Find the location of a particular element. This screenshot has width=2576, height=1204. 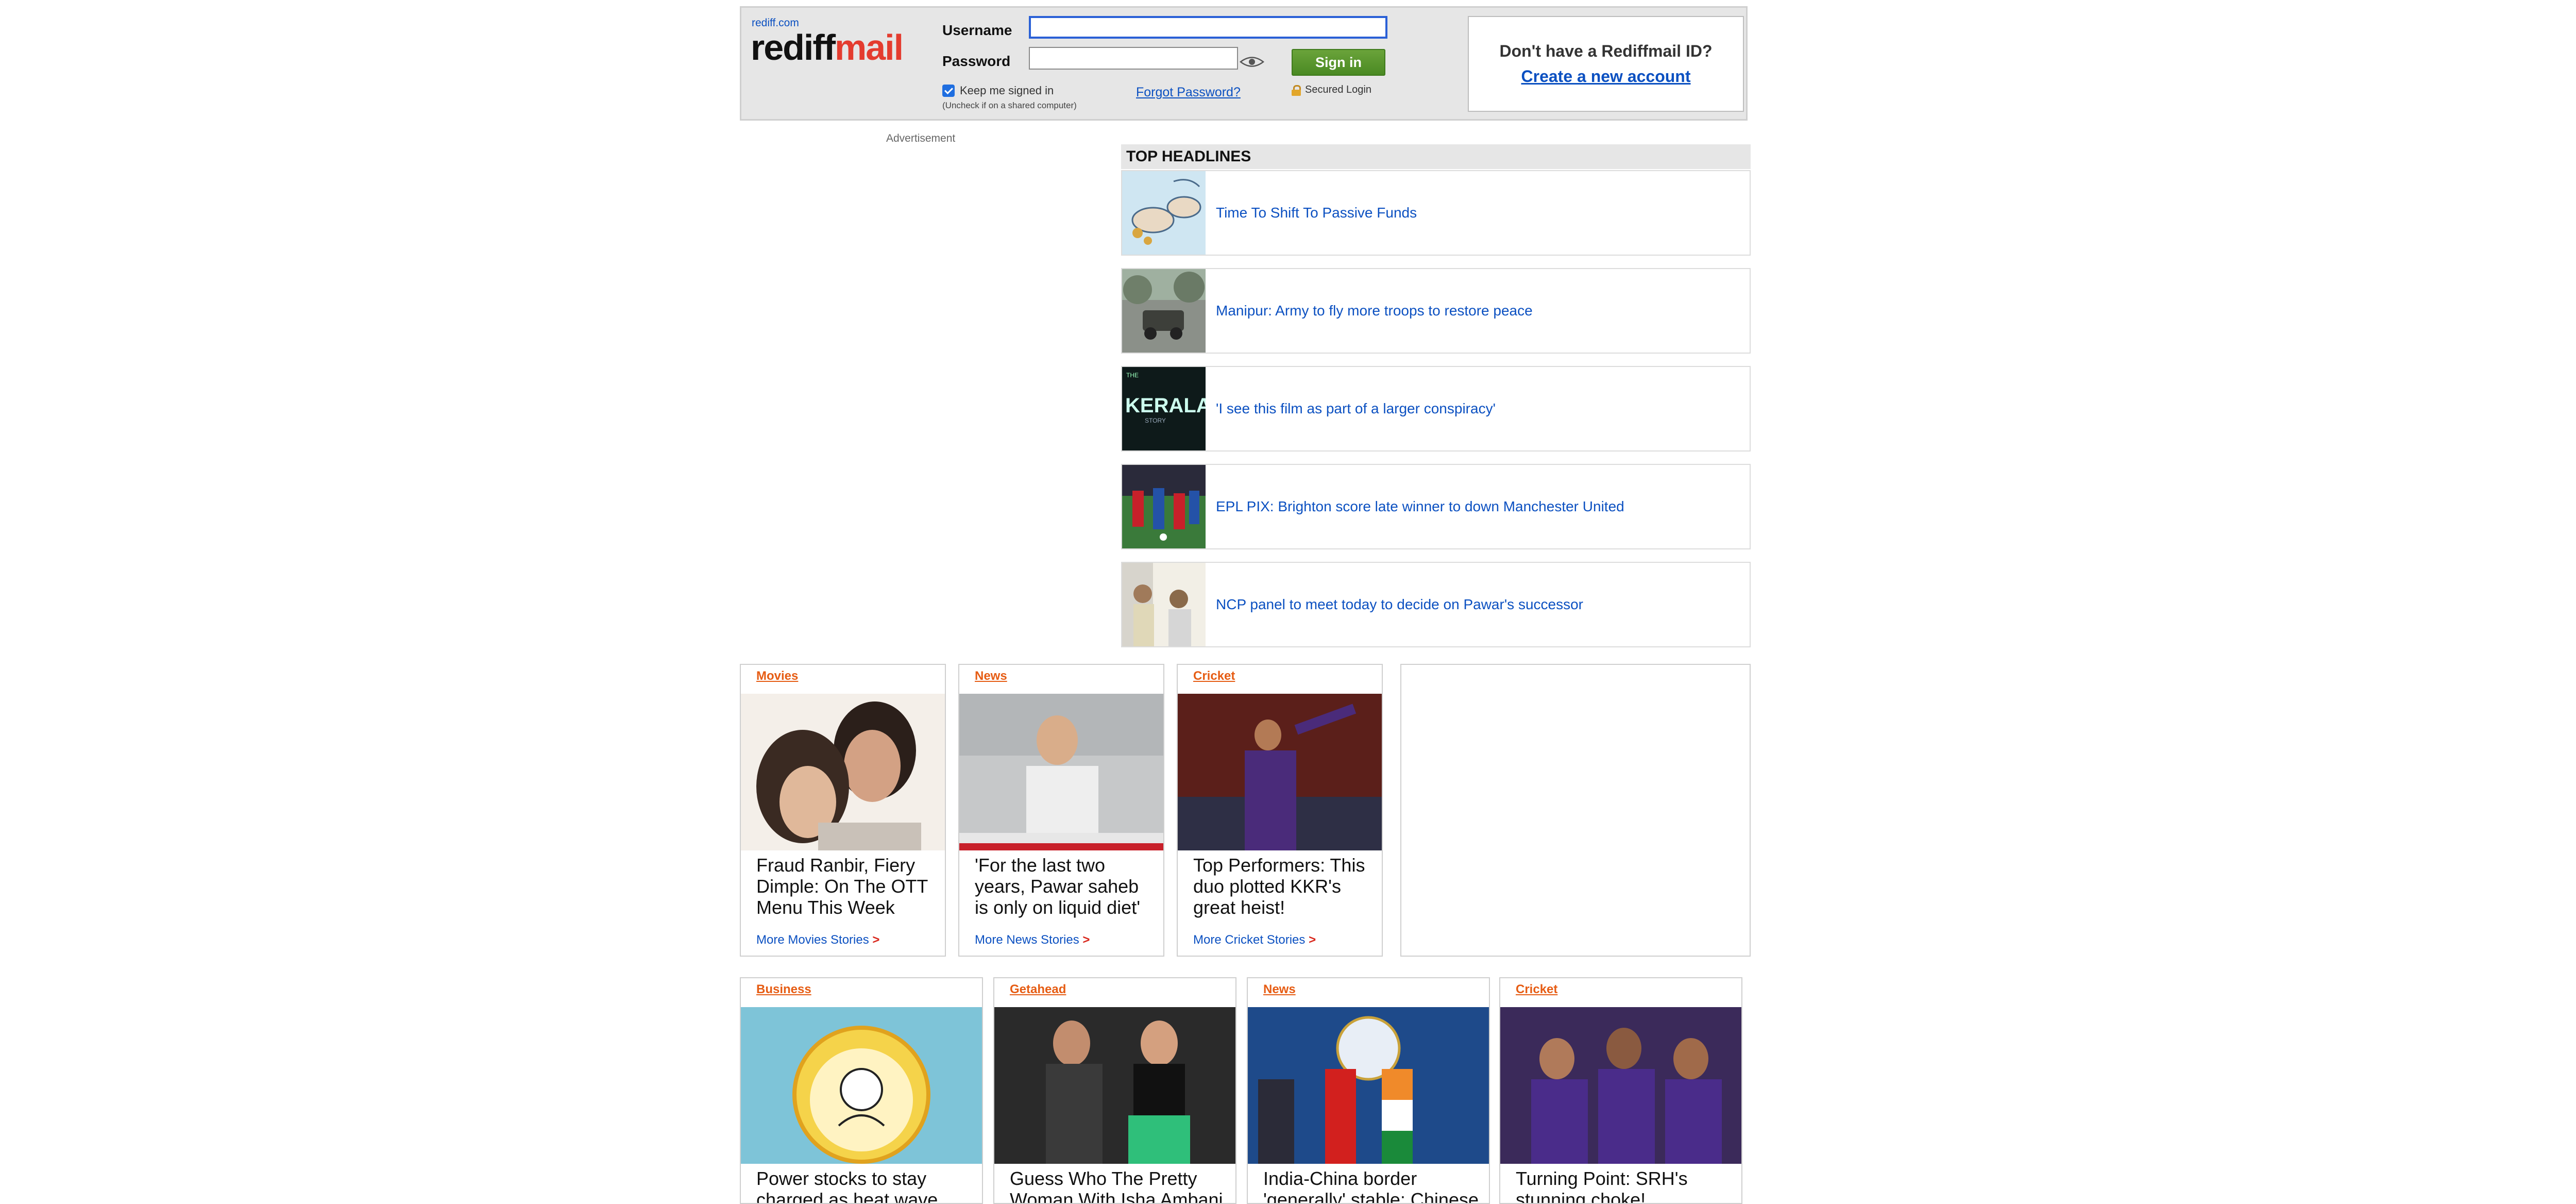

keep-signed-in-checkbox is located at coordinates (948, 91).